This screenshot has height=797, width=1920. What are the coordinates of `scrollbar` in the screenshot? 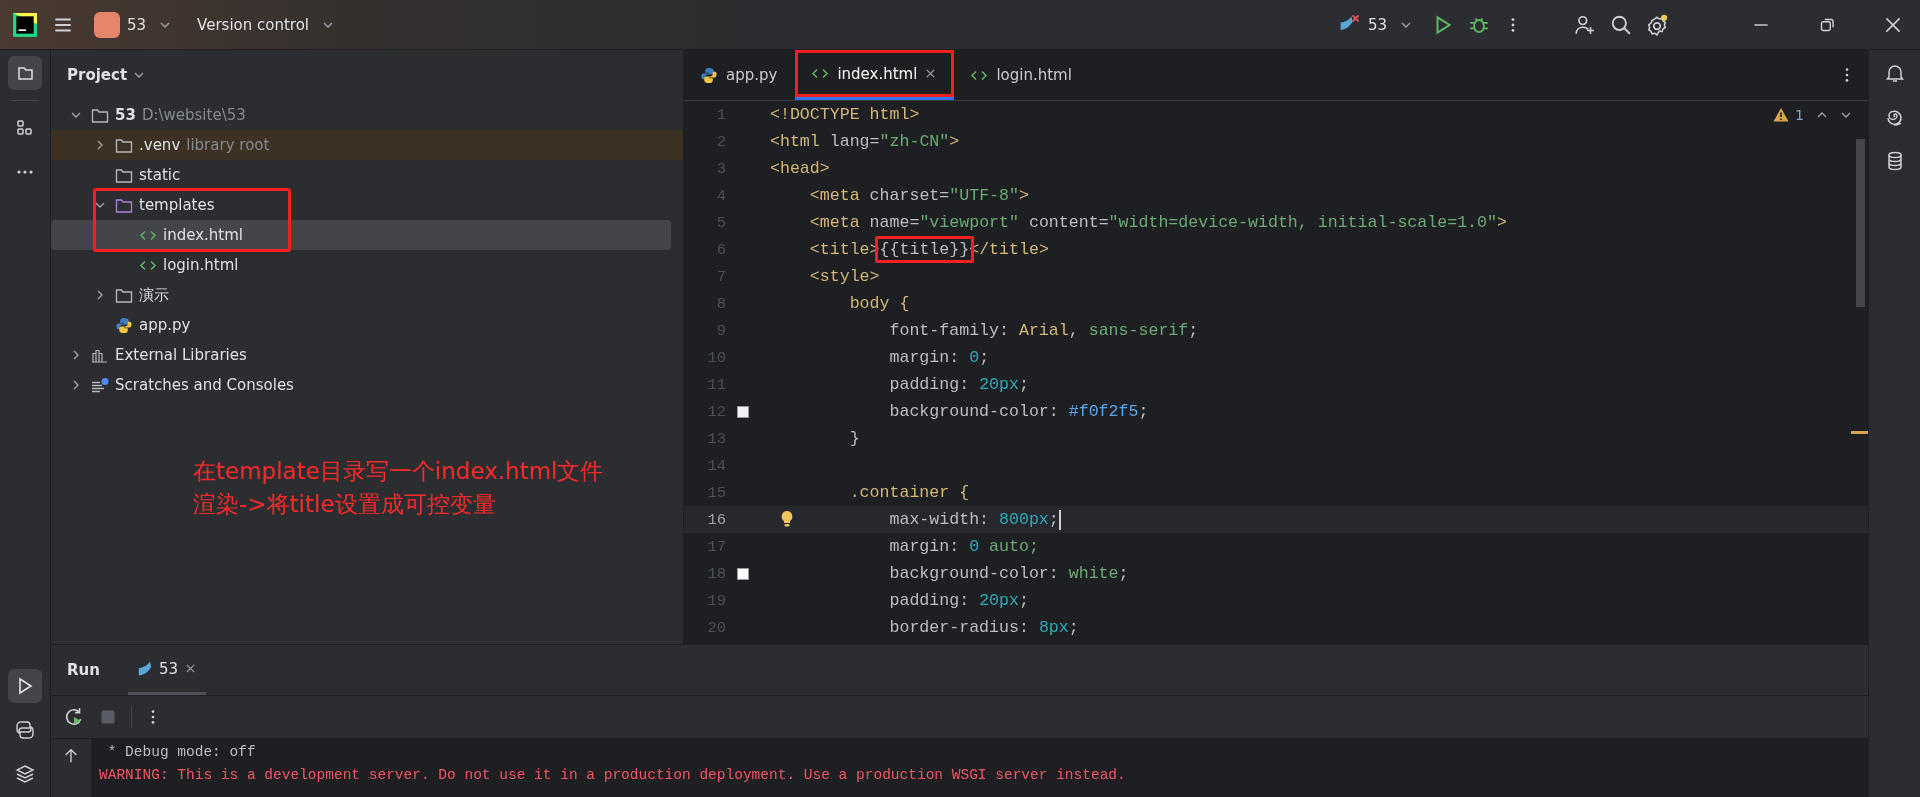 It's located at (1860, 223).